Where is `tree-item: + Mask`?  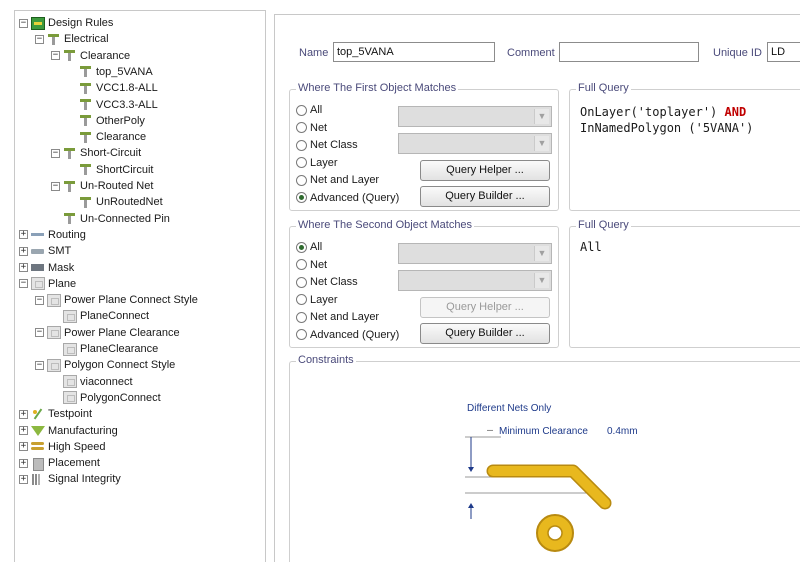 tree-item: + Mask is located at coordinates (46, 268).